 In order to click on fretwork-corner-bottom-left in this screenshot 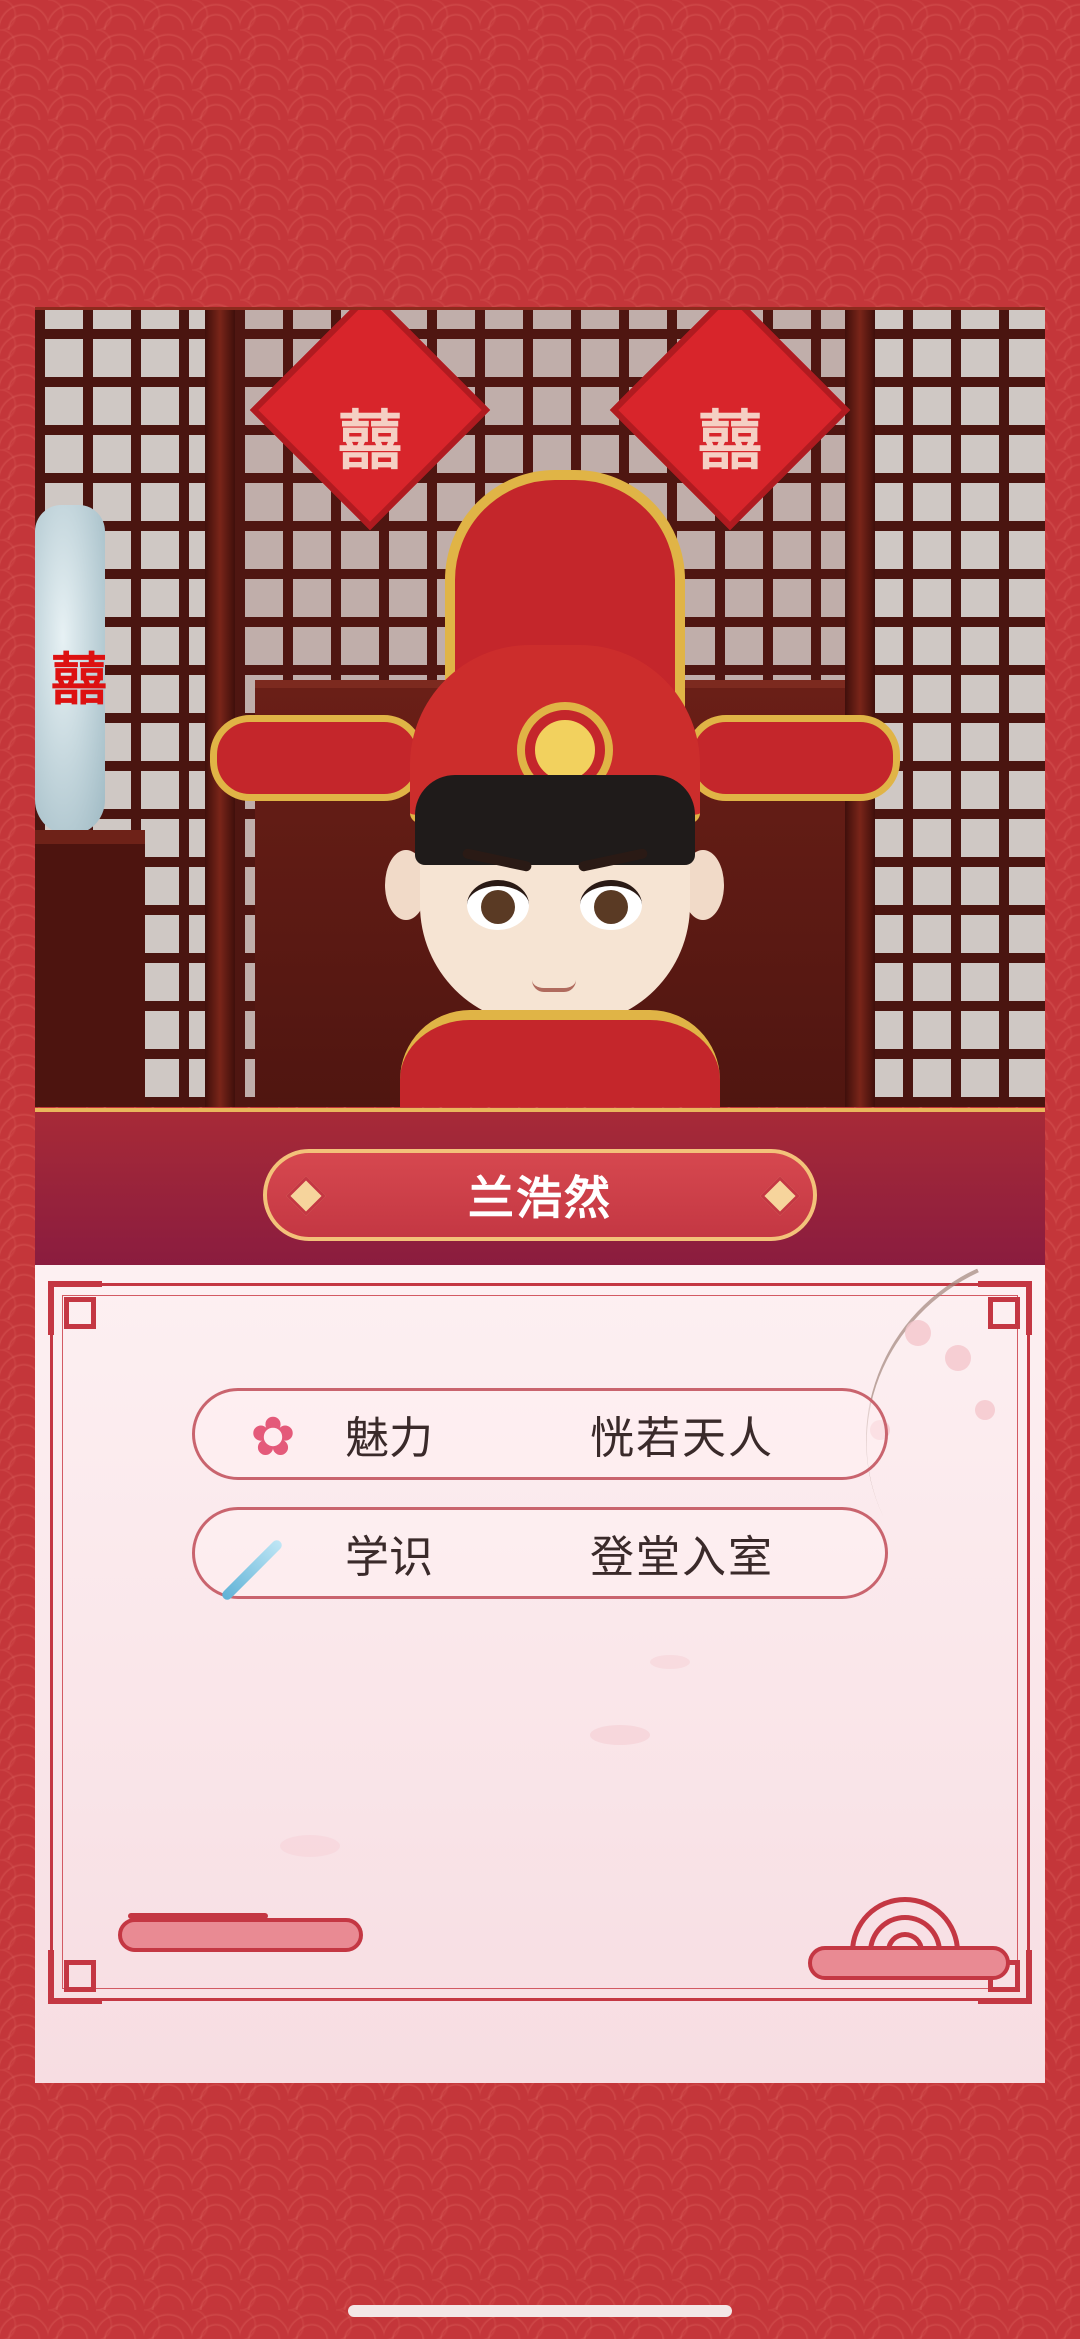, I will do `click(75, 1977)`.